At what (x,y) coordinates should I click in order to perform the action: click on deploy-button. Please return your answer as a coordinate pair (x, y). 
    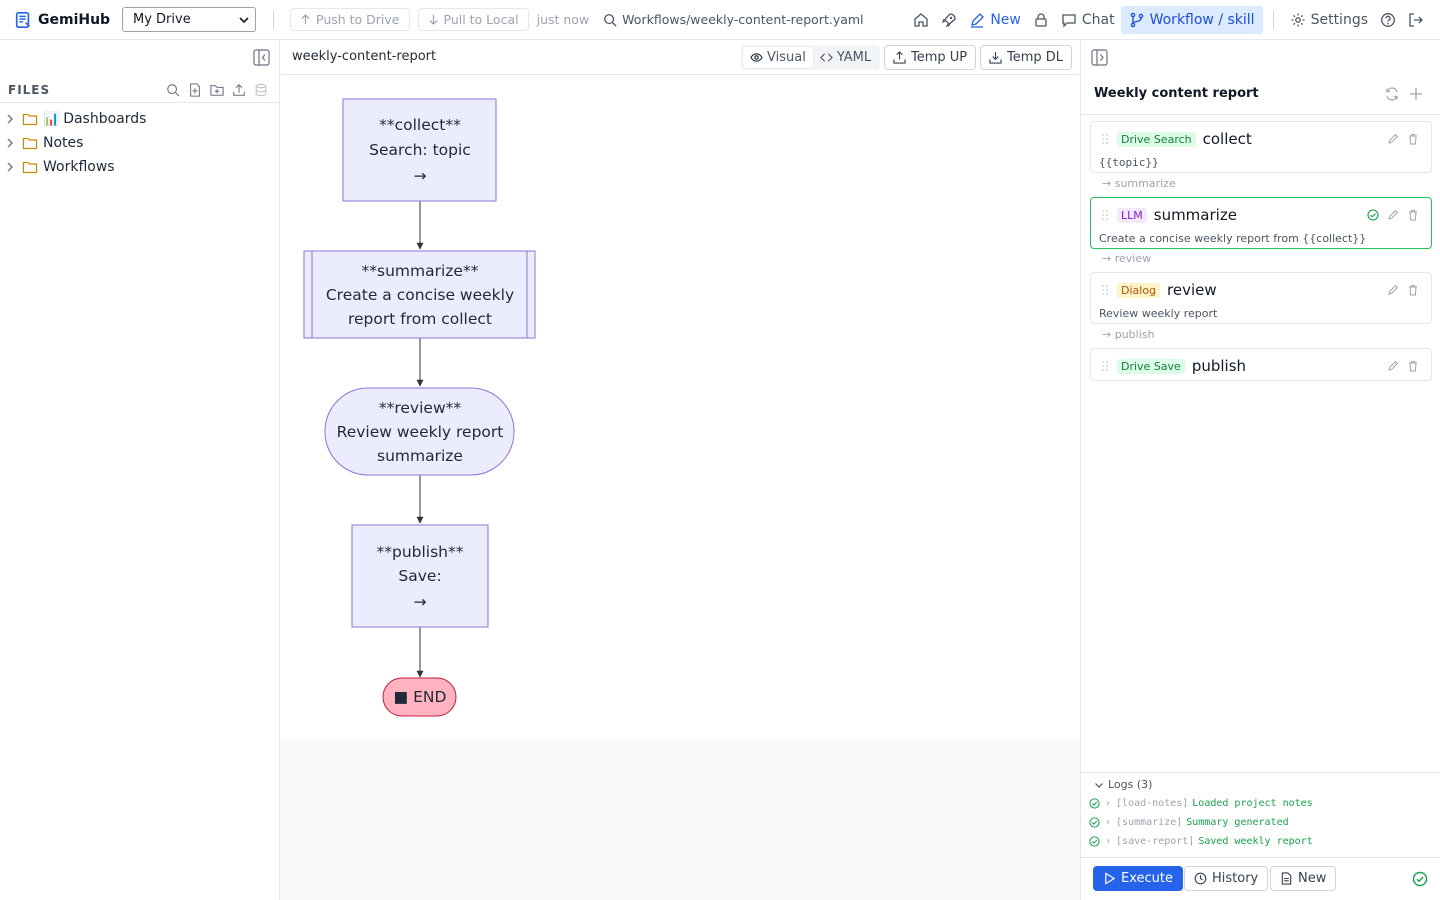
    Looking at the image, I should click on (949, 20).